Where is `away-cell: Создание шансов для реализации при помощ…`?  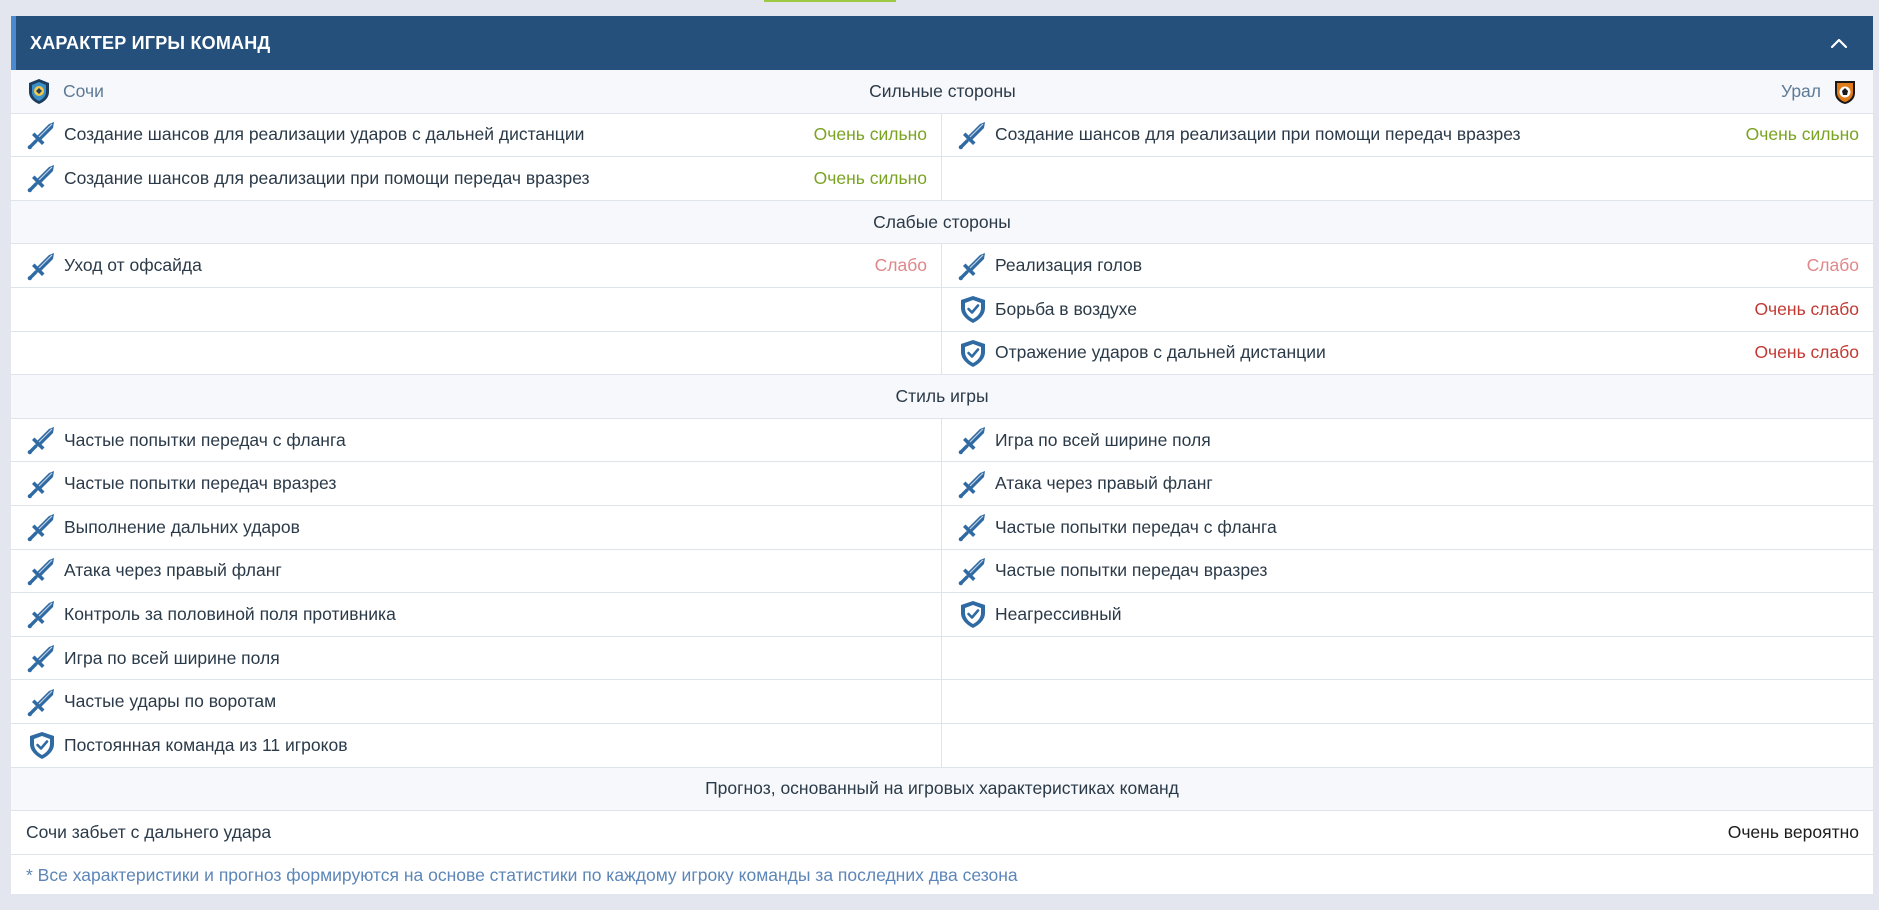
away-cell: Создание шансов для реализации при помощ… is located at coordinates (1407, 135).